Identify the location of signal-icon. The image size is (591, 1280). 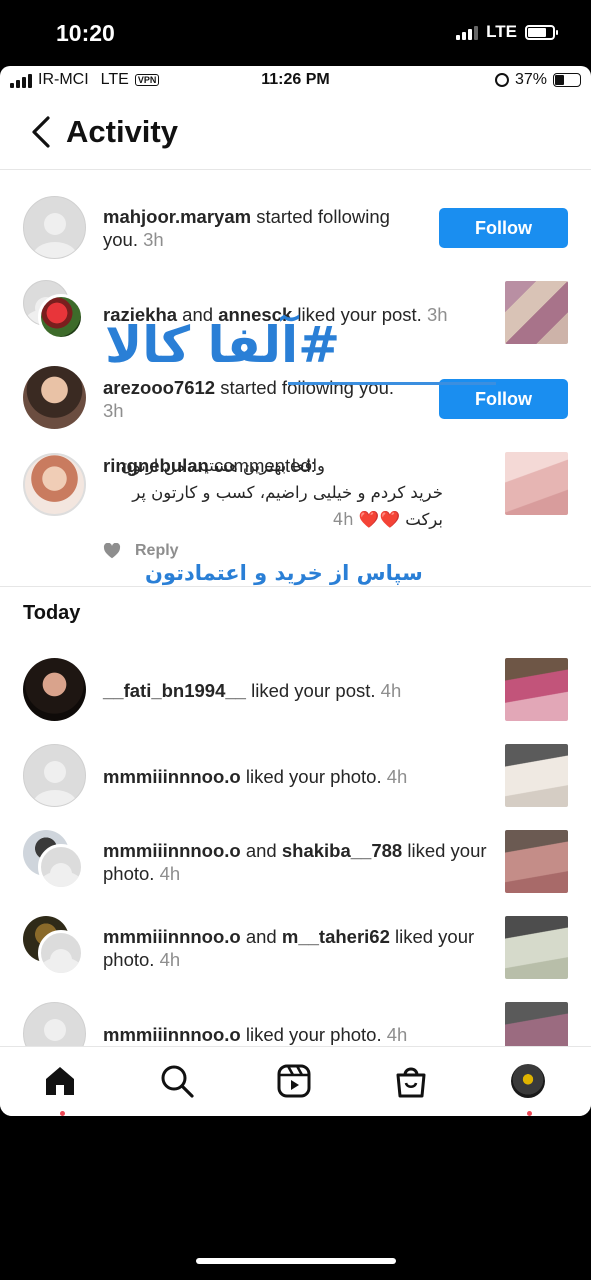
(467, 32).